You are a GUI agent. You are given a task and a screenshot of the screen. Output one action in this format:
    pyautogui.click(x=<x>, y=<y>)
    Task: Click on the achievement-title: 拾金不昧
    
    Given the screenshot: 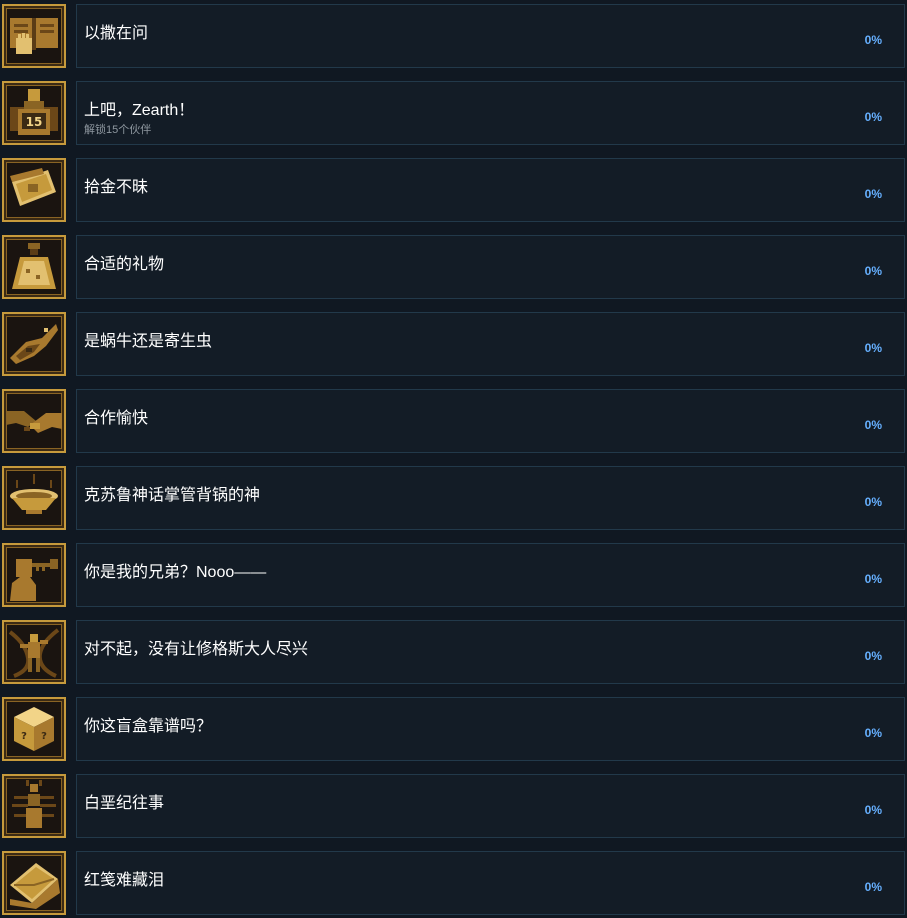 What is the action you would take?
    pyautogui.click(x=116, y=187)
    